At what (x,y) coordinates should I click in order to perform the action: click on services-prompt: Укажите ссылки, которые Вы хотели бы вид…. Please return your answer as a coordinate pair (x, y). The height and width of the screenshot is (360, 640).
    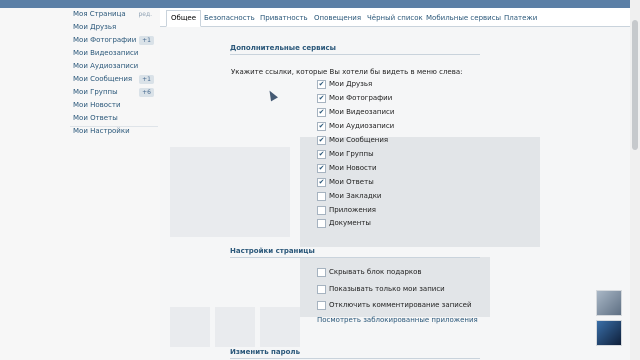
    Looking at the image, I should click on (347, 72).